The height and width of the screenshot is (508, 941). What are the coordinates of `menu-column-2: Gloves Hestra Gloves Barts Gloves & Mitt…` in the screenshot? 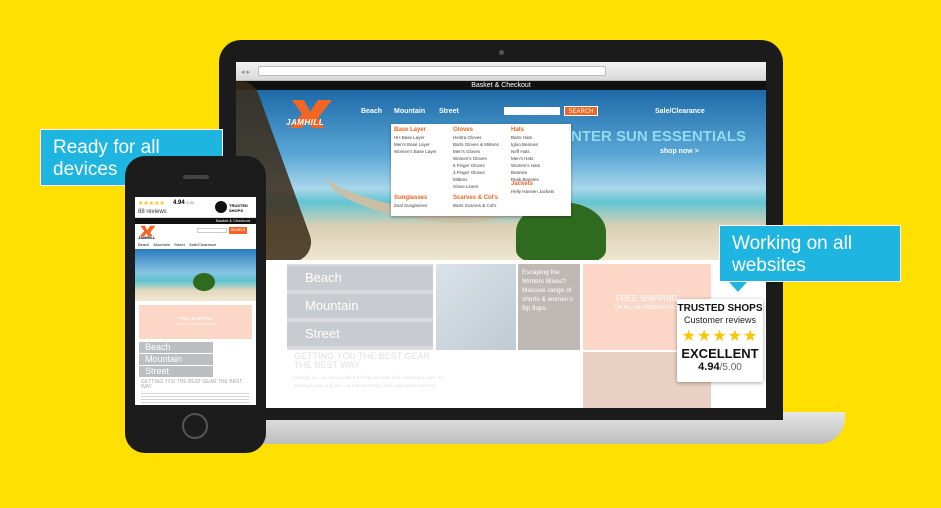 It's located at (476, 158).